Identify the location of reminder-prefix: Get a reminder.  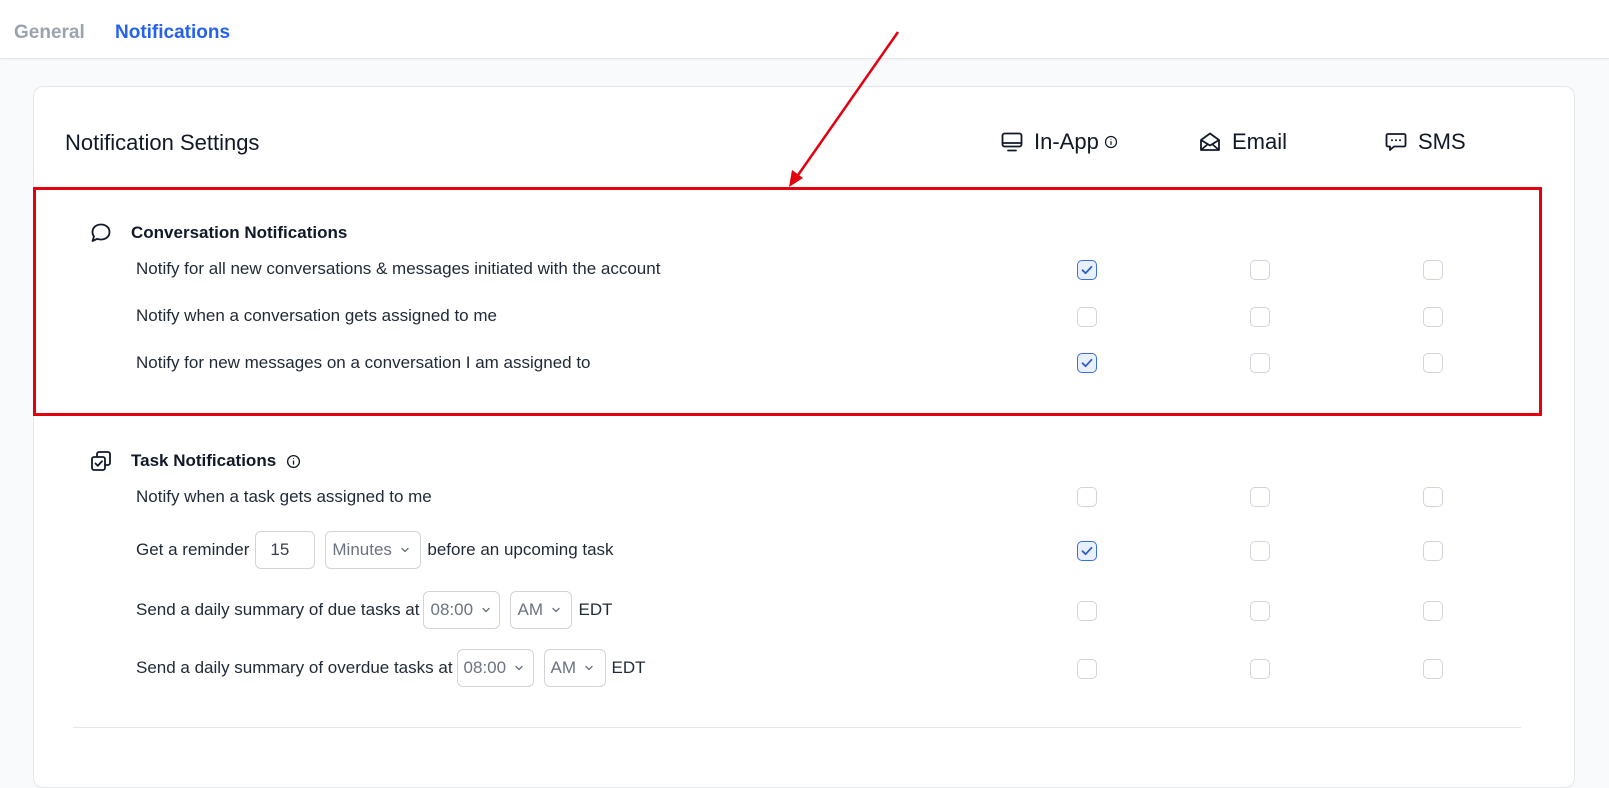
(193, 549).